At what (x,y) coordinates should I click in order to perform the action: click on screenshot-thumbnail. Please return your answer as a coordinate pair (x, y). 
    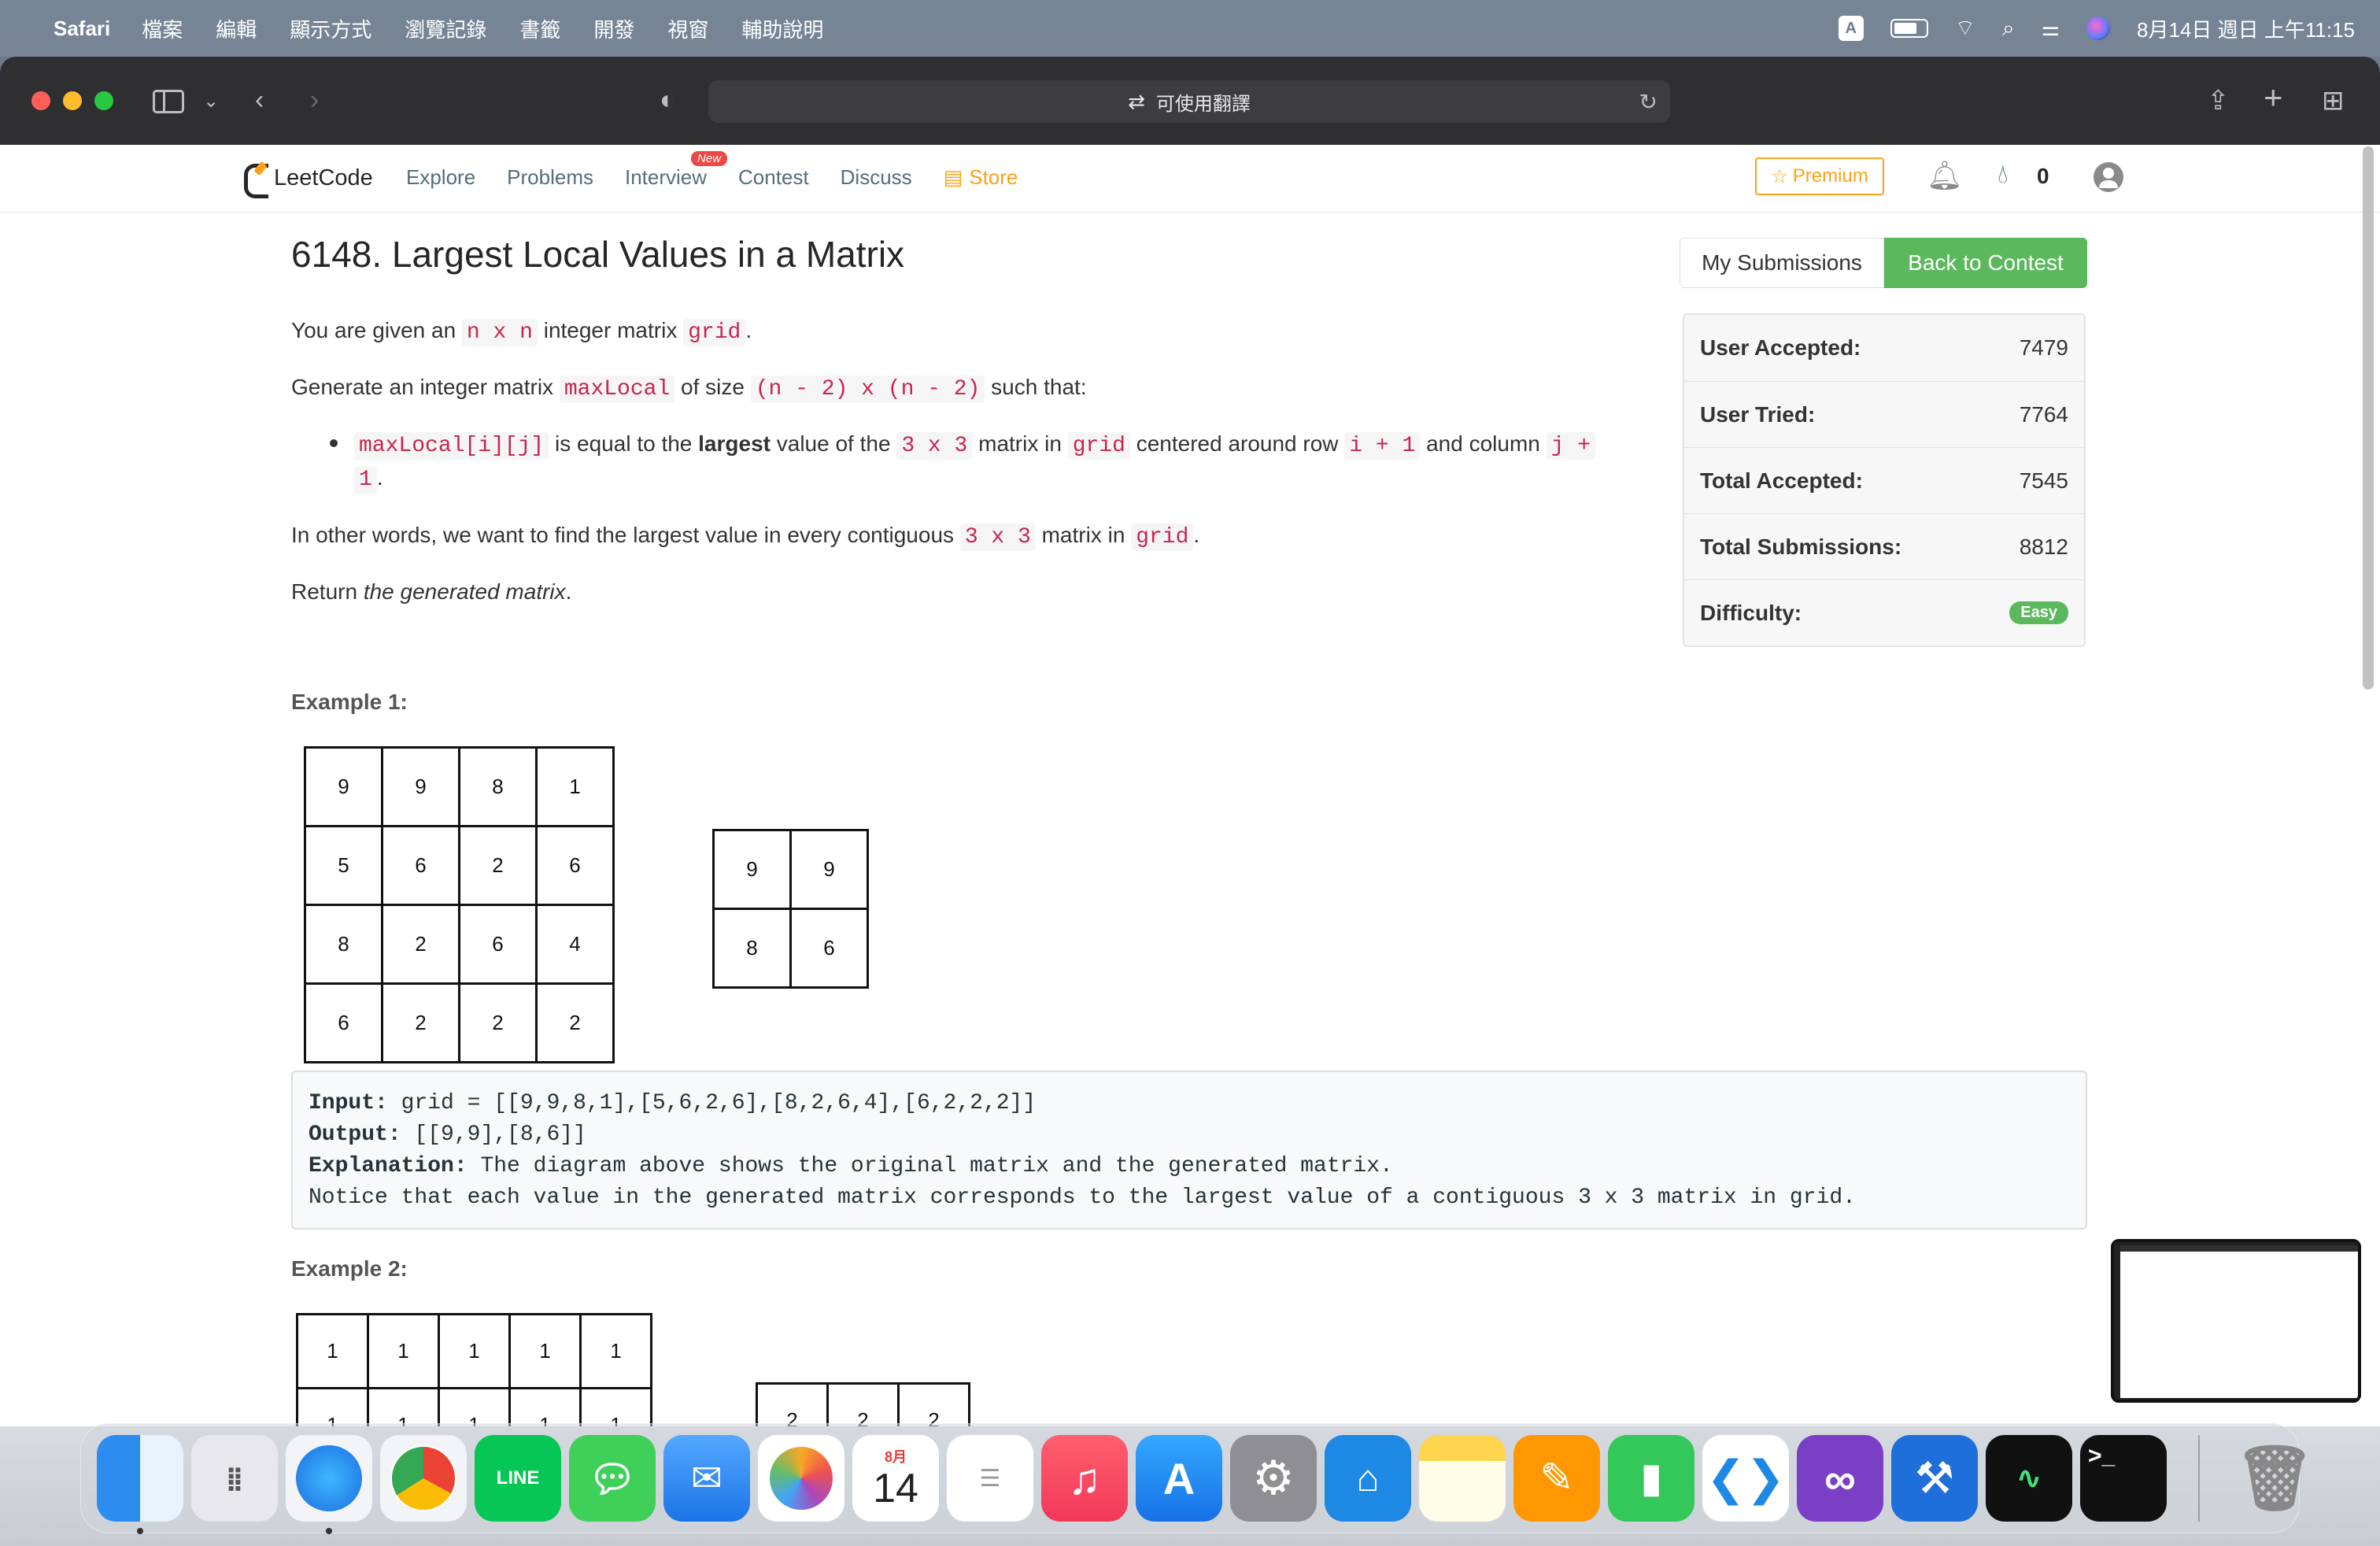
    Looking at the image, I should click on (2236, 1321).